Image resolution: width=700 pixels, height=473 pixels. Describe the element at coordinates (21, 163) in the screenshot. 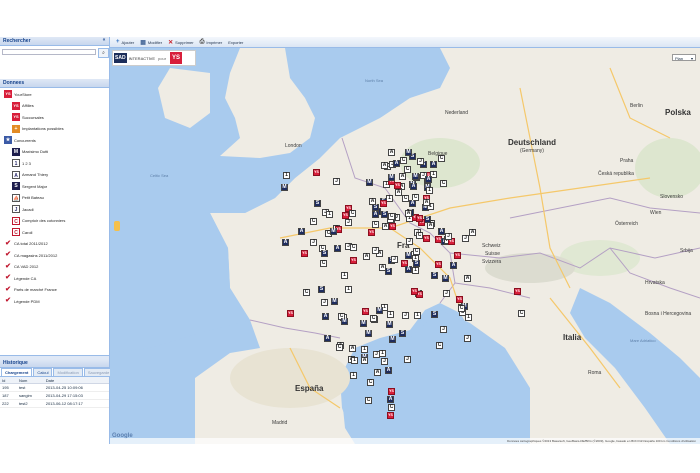

I see `tree-item: 11 2 3` at that location.